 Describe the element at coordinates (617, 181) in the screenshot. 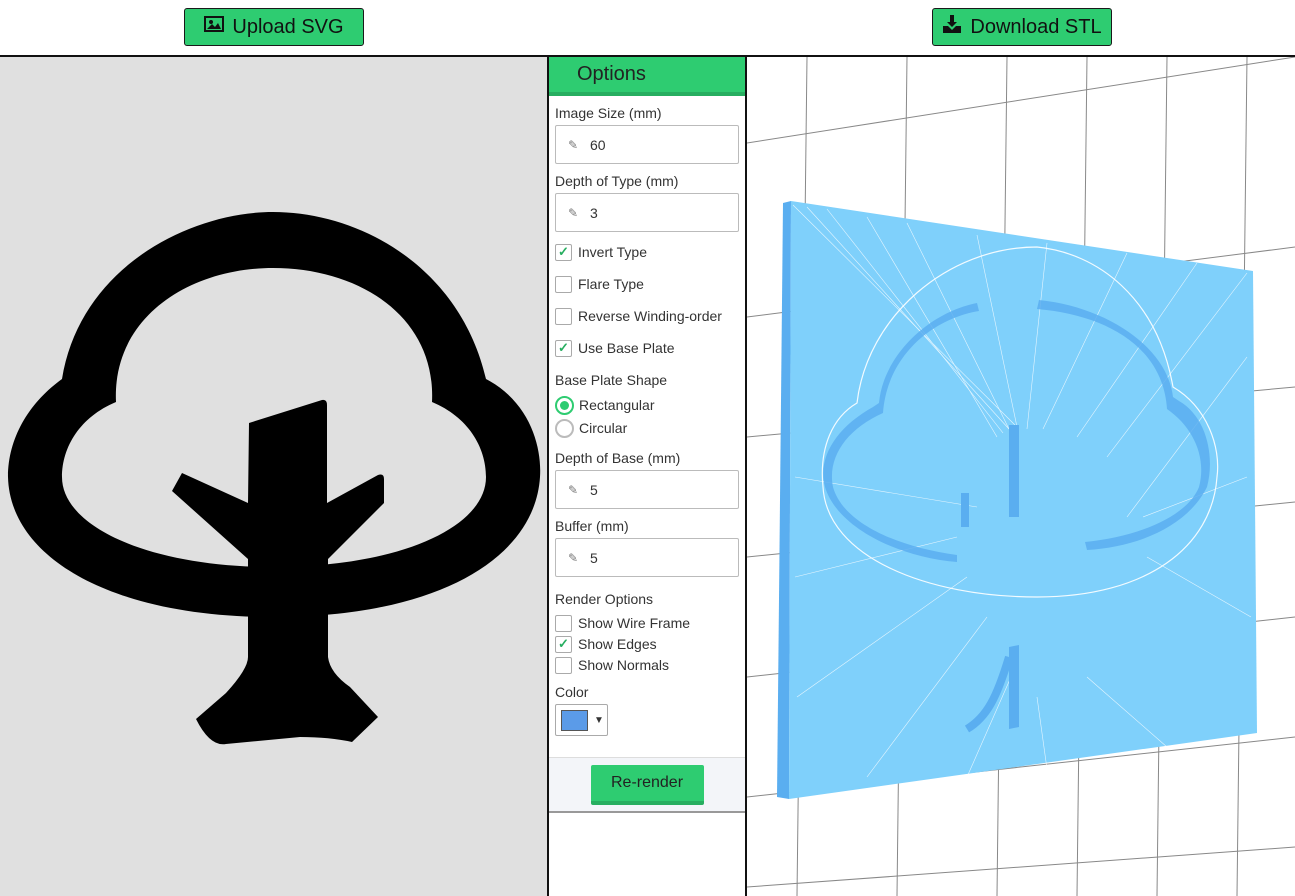

I see `depth-type-label: Depth of Type (mm)` at that location.